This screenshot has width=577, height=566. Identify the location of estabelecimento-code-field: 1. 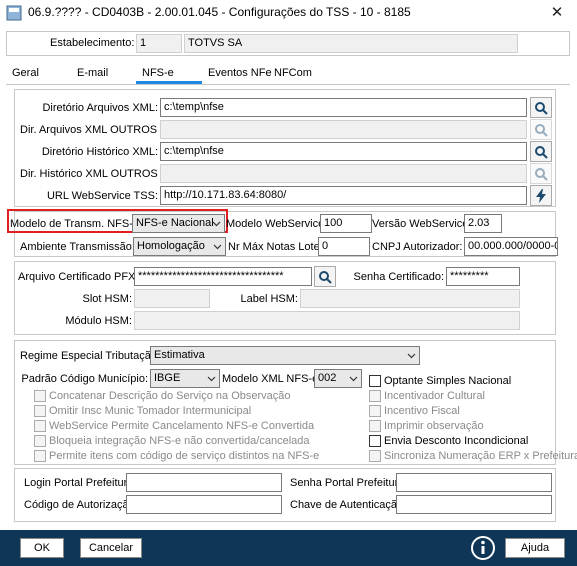
(159, 43).